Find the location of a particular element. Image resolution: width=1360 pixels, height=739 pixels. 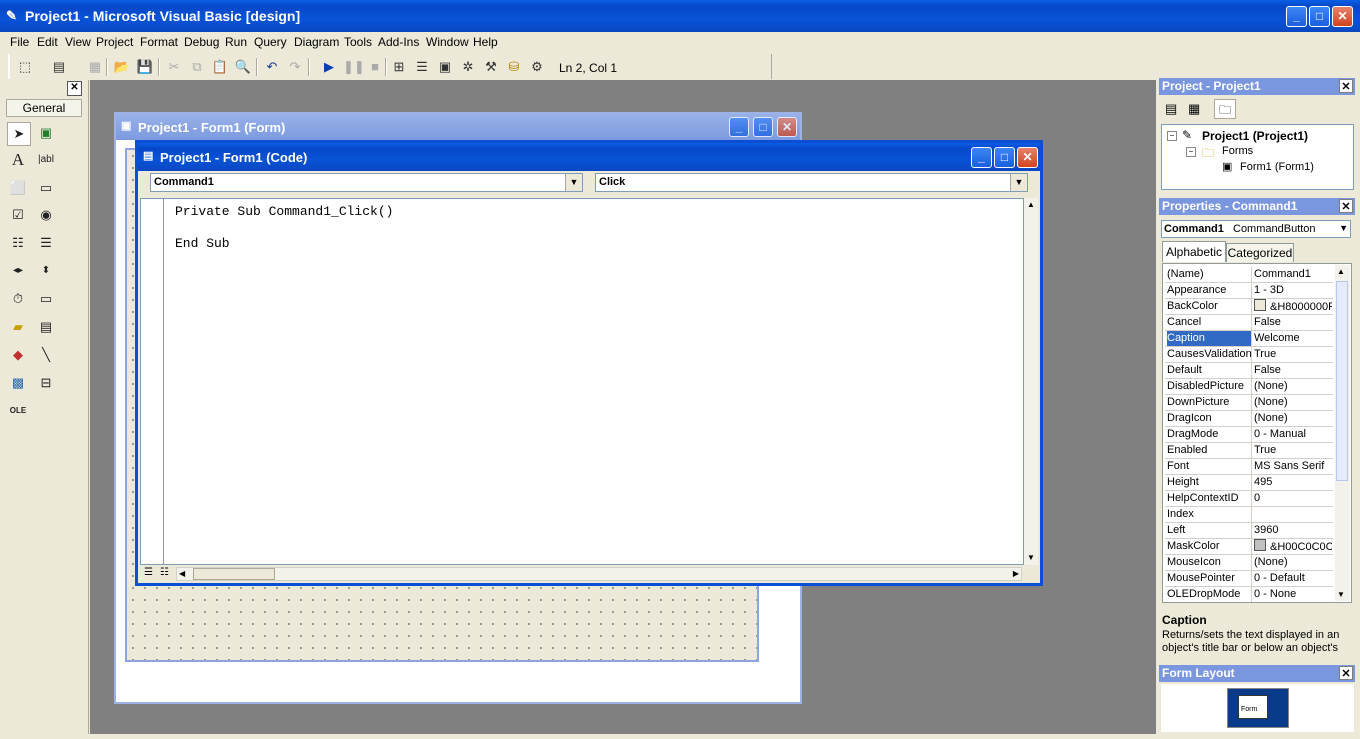

image-icon: ▩ is located at coordinates (18, 383).